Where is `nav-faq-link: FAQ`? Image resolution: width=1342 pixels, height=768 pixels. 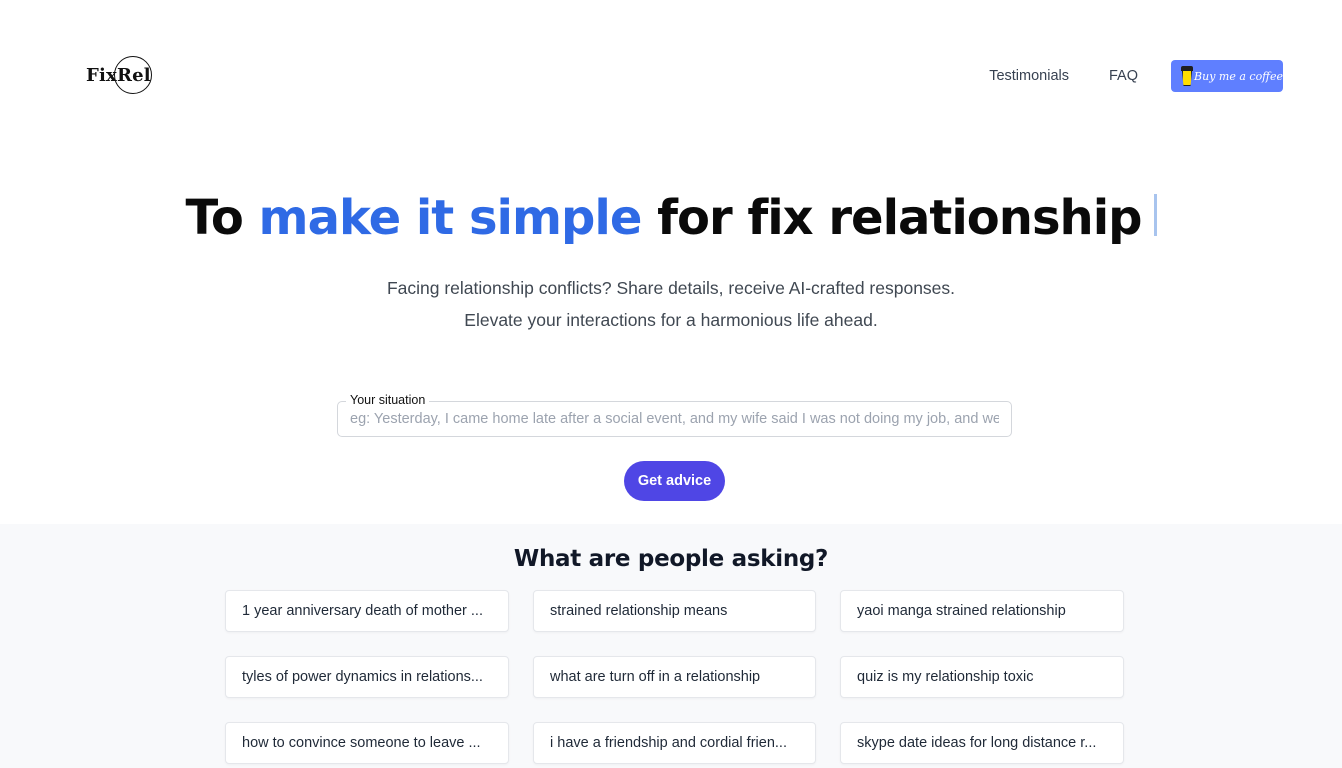 nav-faq-link: FAQ is located at coordinates (1123, 76).